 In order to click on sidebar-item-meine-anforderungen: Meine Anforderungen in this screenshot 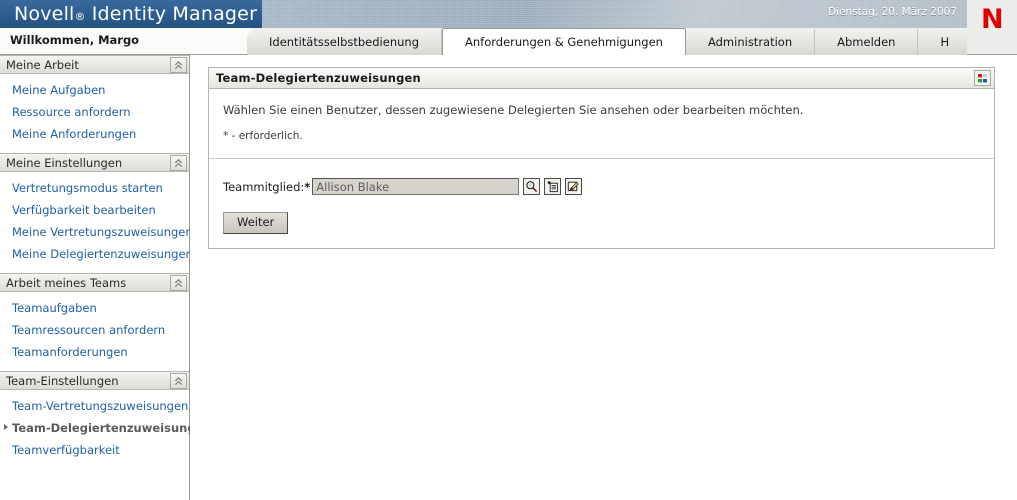, I will do `click(94, 134)`.